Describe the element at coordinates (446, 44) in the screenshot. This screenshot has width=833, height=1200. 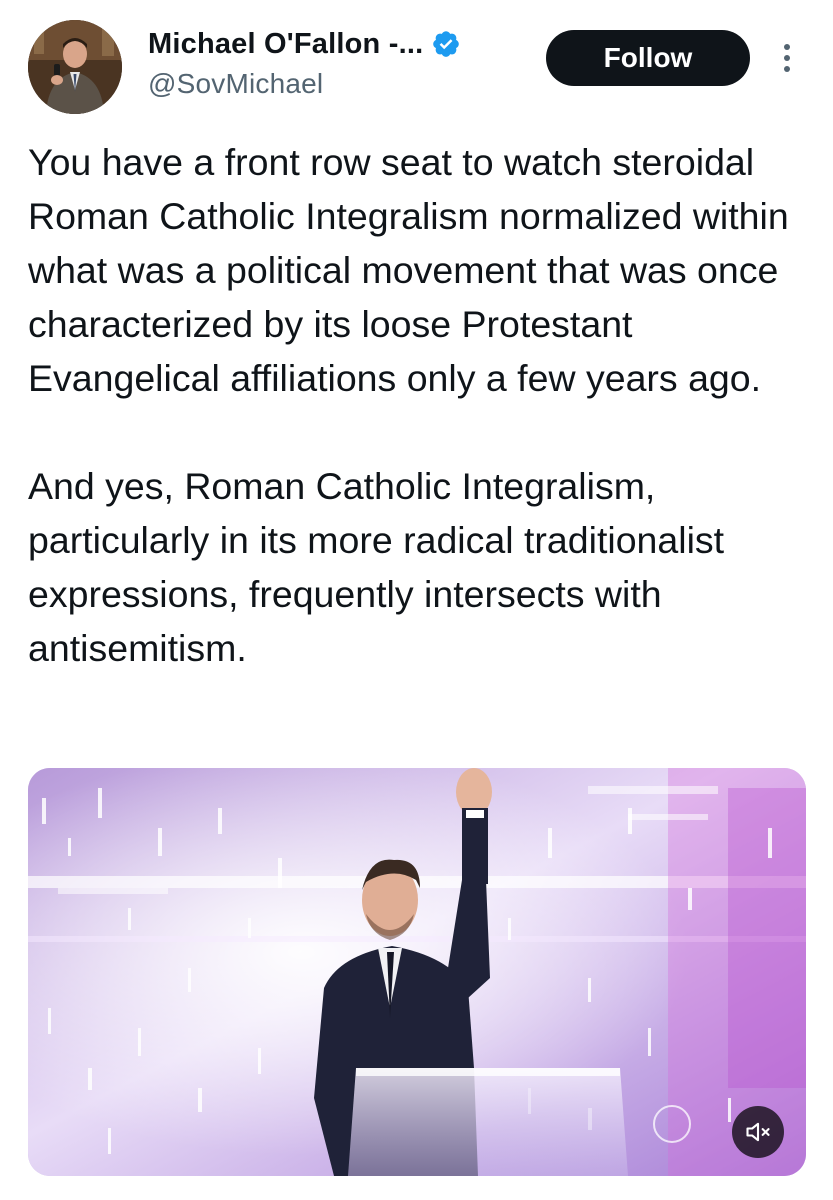
I see `verified-badge-icon` at that location.